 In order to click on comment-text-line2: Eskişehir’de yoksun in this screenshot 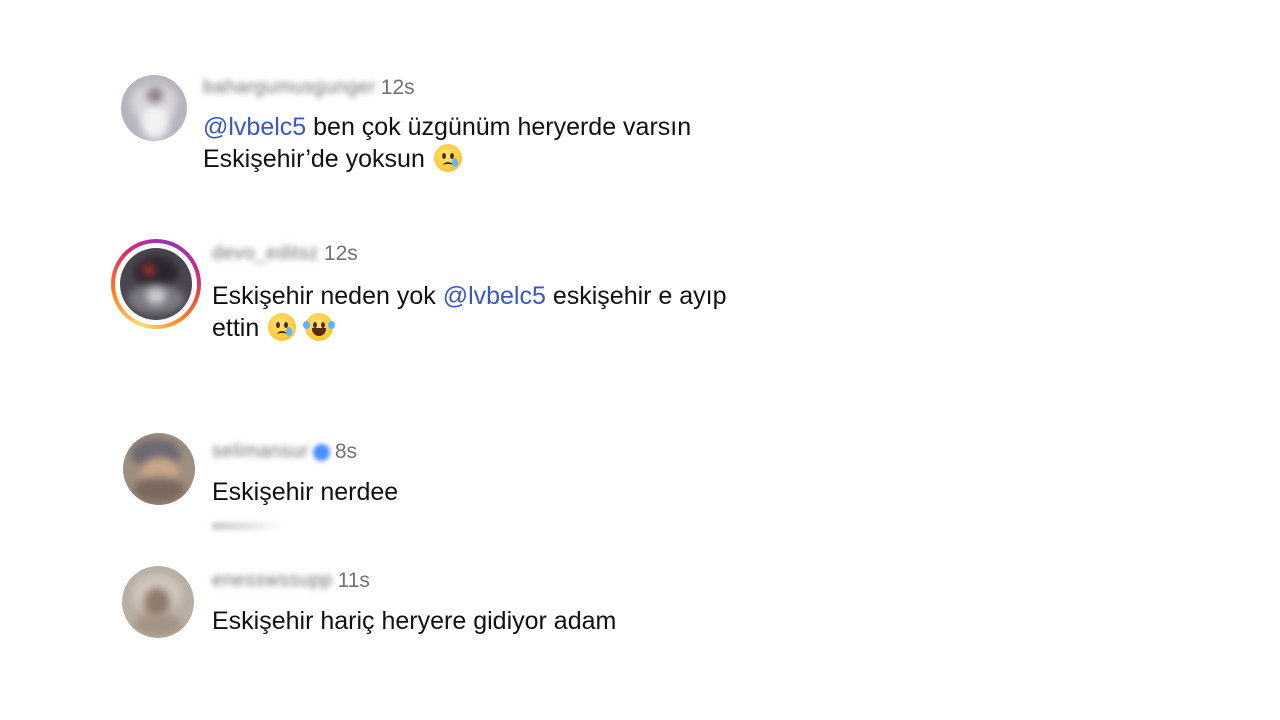, I will do `click(314, 159)`.